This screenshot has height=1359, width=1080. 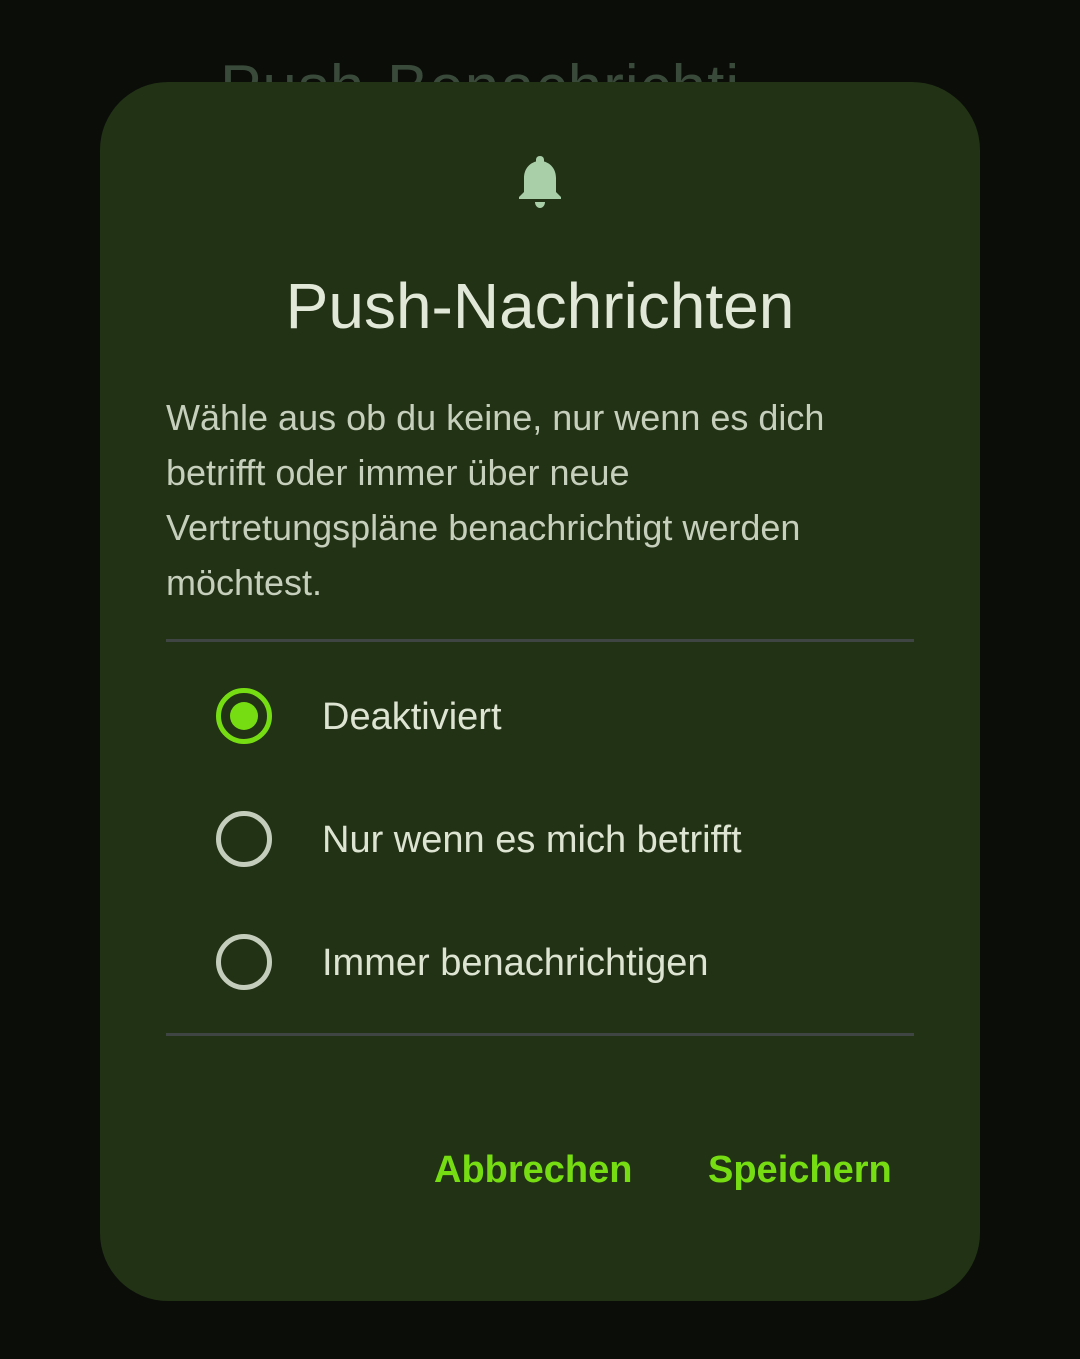 What do you see at coordinates (800, 1170) in the screenshot?
I see `save-button: Speichern` at bounding box center [800, 1170].